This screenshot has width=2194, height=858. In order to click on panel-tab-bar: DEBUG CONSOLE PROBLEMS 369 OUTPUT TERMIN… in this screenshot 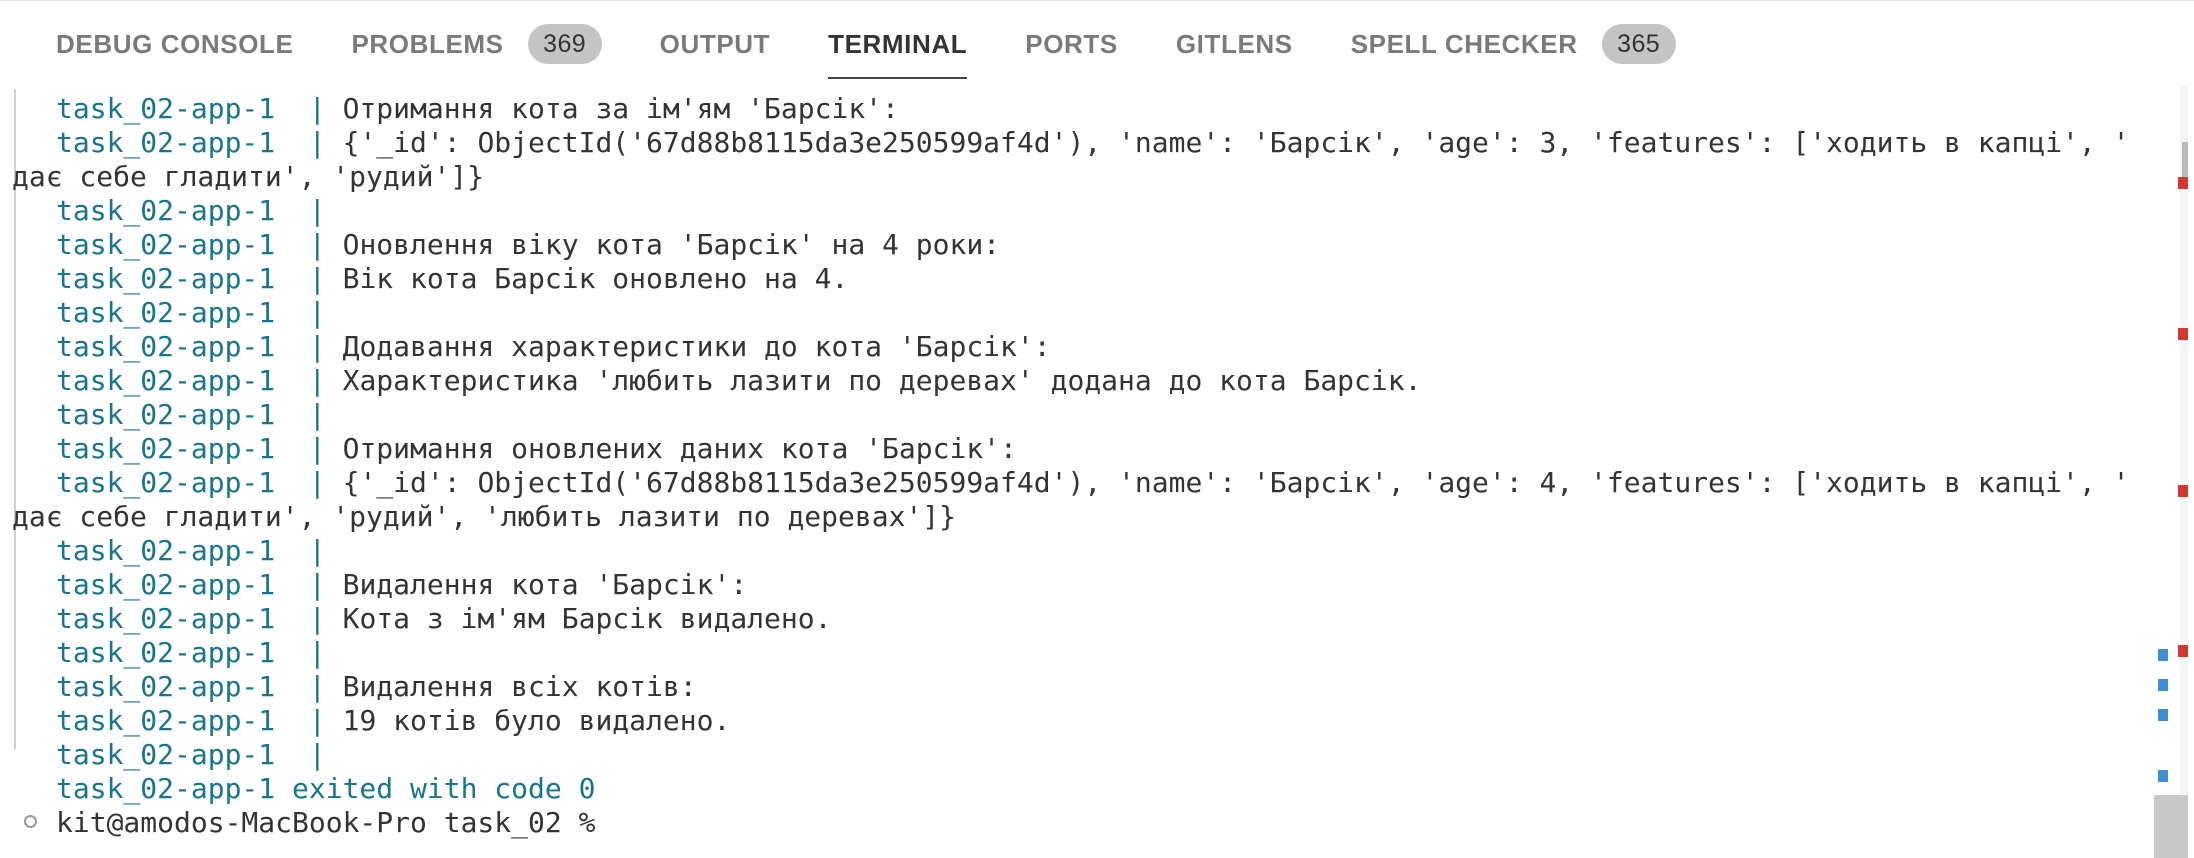, I will do `click(1097, 44)`.